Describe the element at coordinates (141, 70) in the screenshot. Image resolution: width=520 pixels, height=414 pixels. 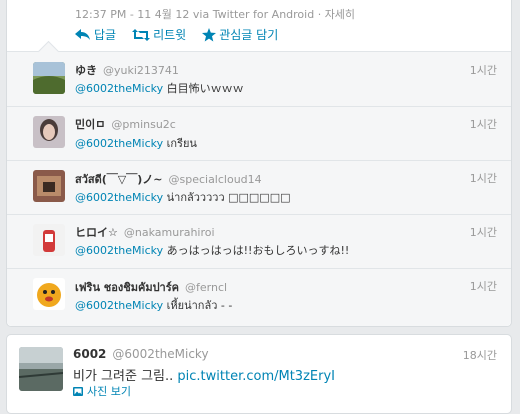
I see `reply-handle: @yuki213741` at that location.